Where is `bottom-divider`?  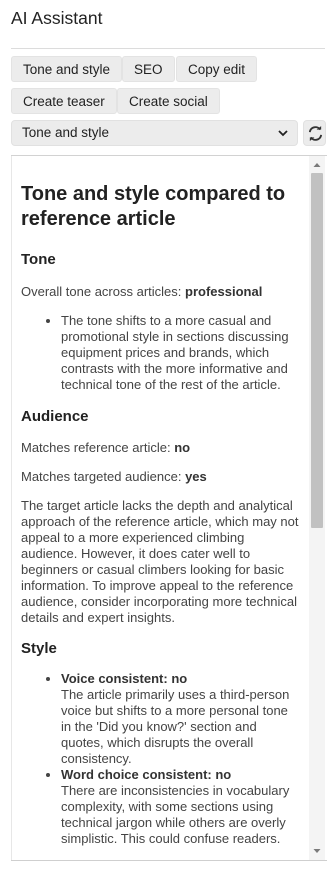 bottom-divider is located at coordinates (169, 860).